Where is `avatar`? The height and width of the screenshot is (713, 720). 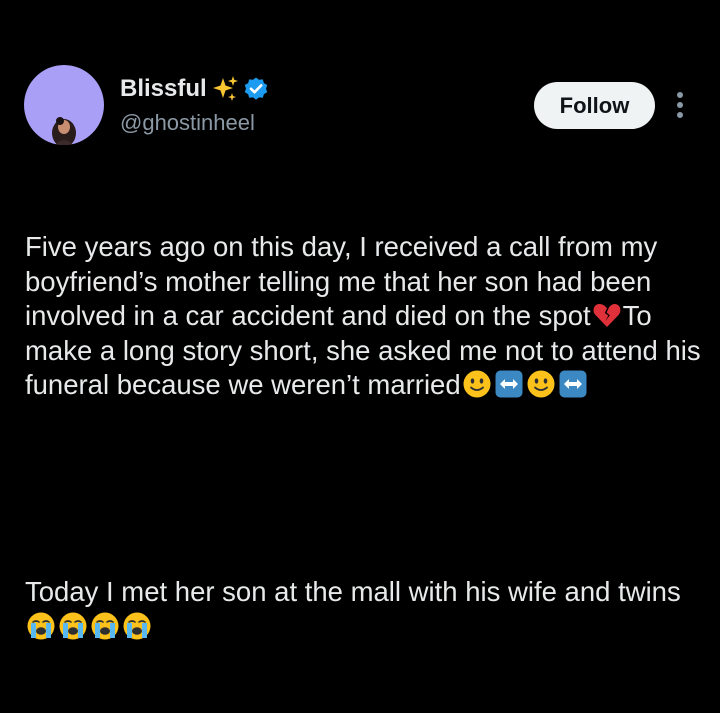 avatar is located at coordinates (64, 105).